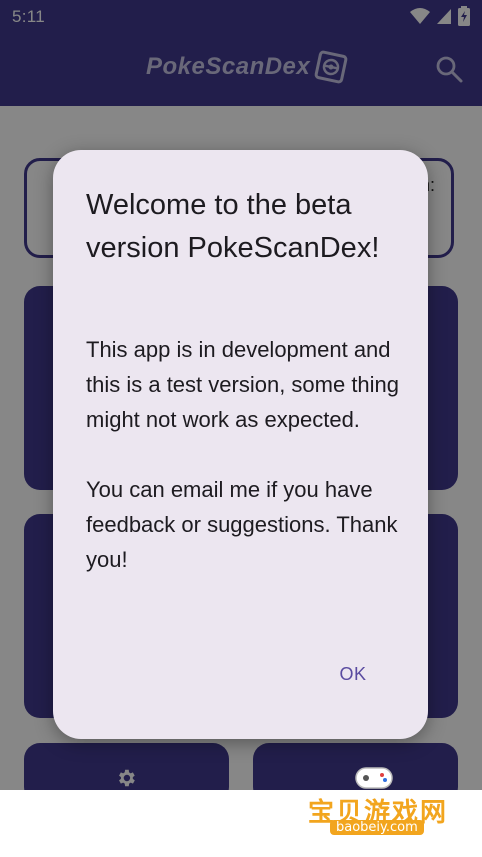 Image resolution: width=482 pixels, height=857 pixels. What do you see at coordinates (233, 226) in the screenshot?
I see `dialog-title: Welcome to the beta version PokeScanDex!` at bounding box center [233, 226].